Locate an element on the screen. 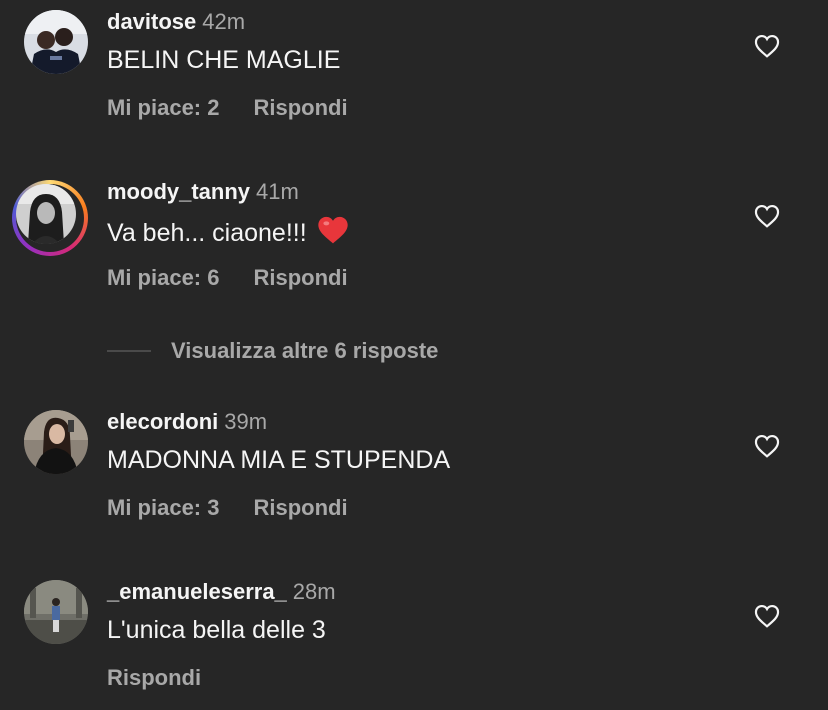 The image size is (828, 710). red-heart-icon is located at coordinates (333, 233).